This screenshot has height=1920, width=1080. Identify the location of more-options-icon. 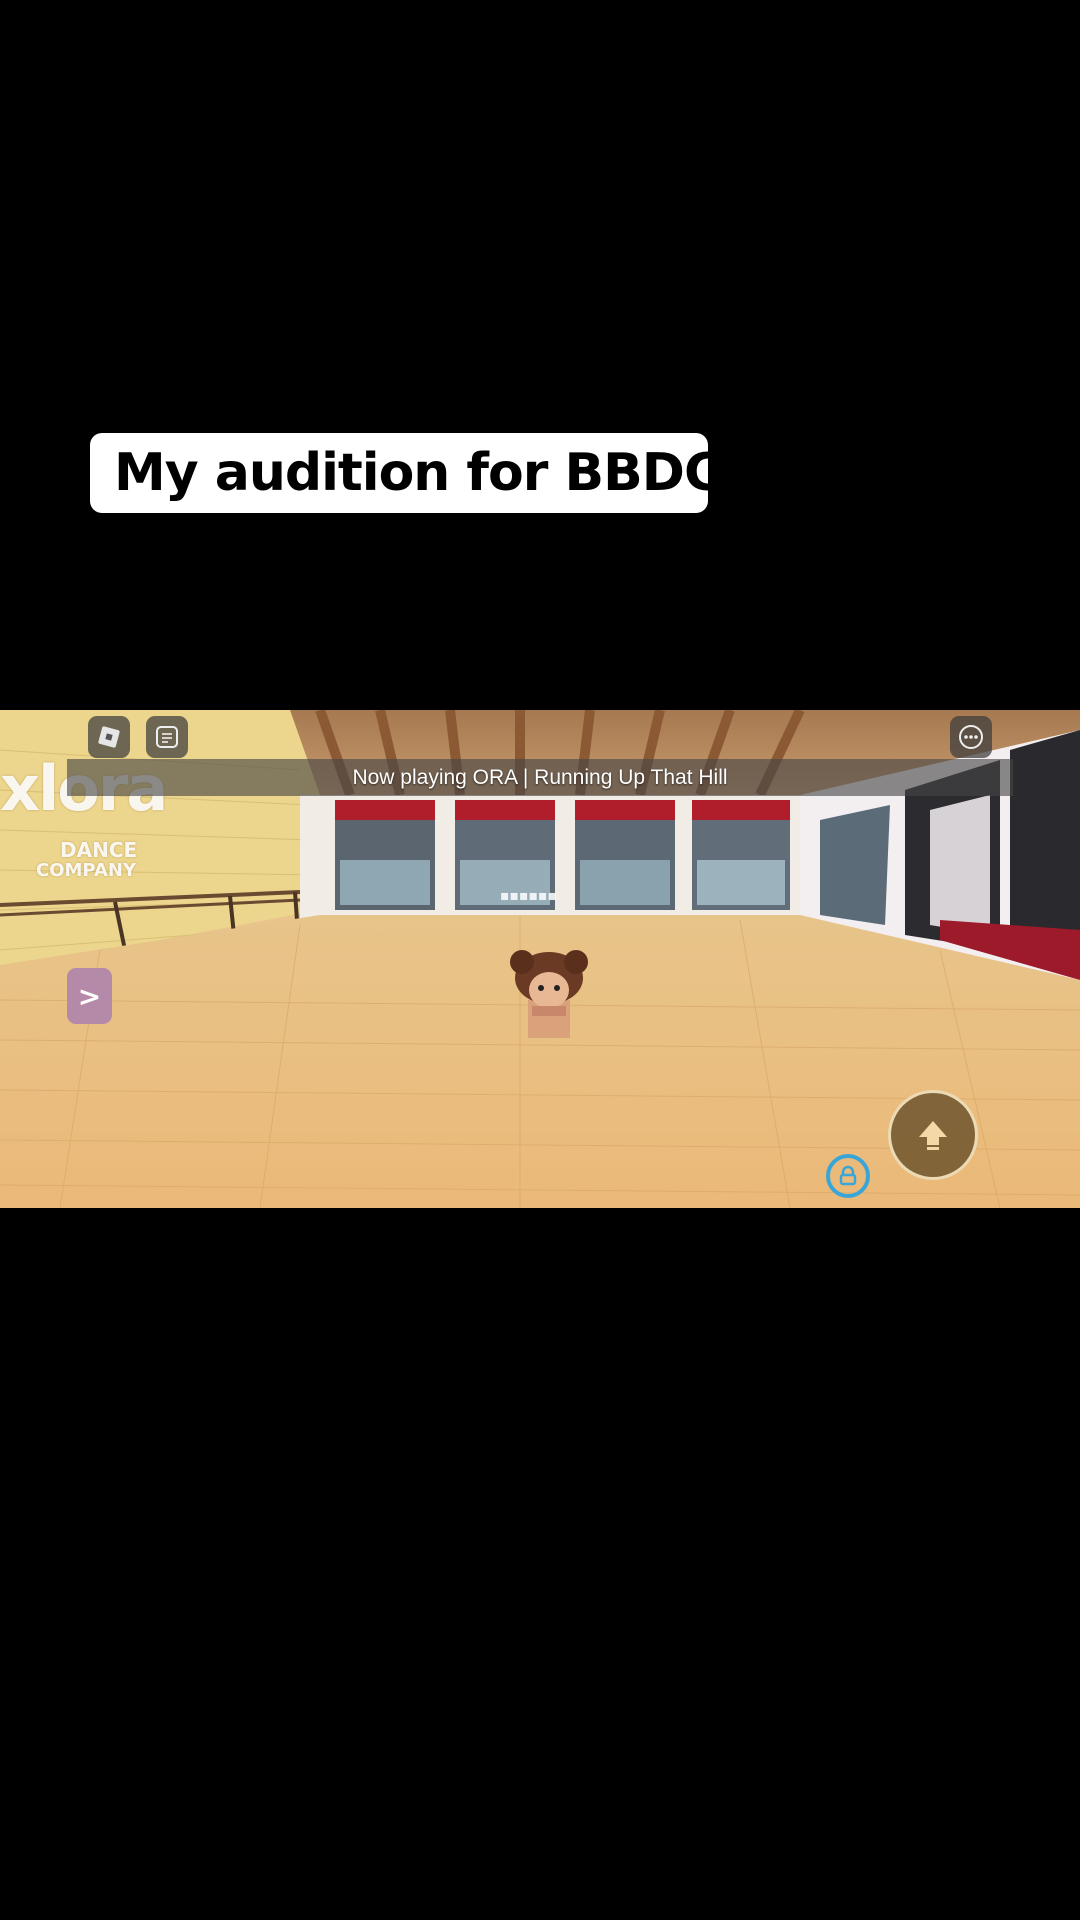
(971, 737).